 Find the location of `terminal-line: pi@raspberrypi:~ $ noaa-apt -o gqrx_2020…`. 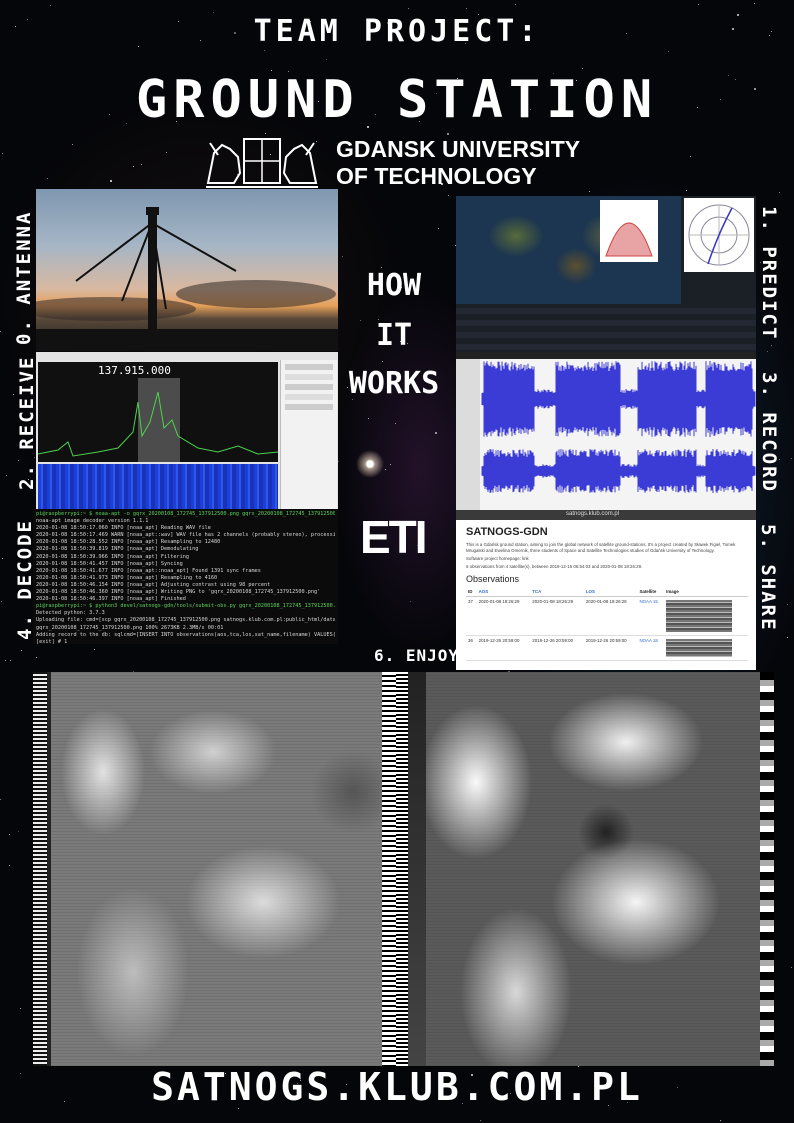

terminal-line: pi@raspberrypi:~ $ noaa-apt -o gqrx_2020… is located at coordinates (185, 514).